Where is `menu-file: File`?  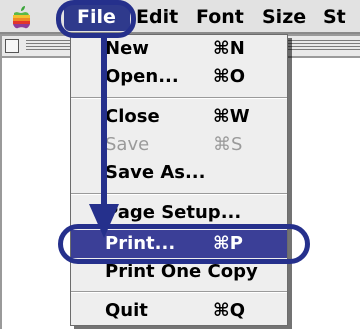
menu-file: File is located at coordinates (97, 17).